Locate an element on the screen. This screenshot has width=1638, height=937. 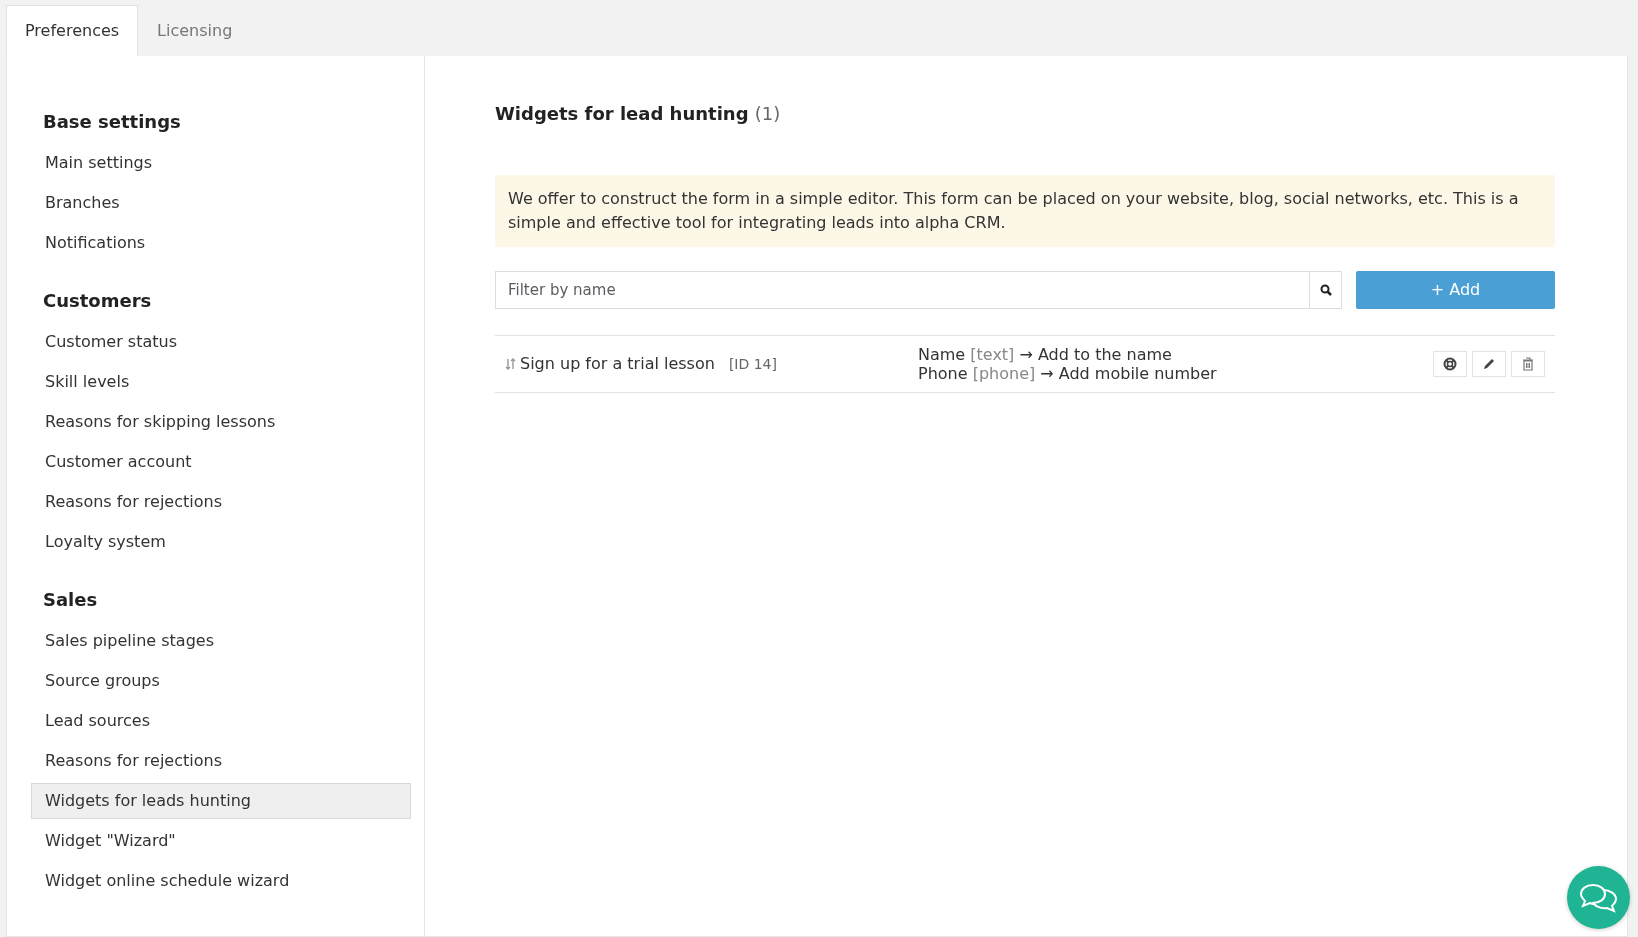
sidebar-item: Source groups is located at coordinates (221, 681).